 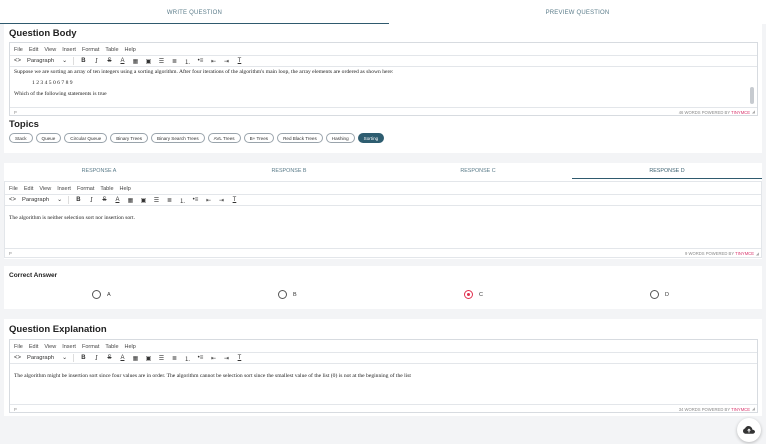 What do you see at coordinates (129, 138) in the screenshot?
I see `topic-chip-binary-trees: Binary Trees` at bounding box center [129, 138].